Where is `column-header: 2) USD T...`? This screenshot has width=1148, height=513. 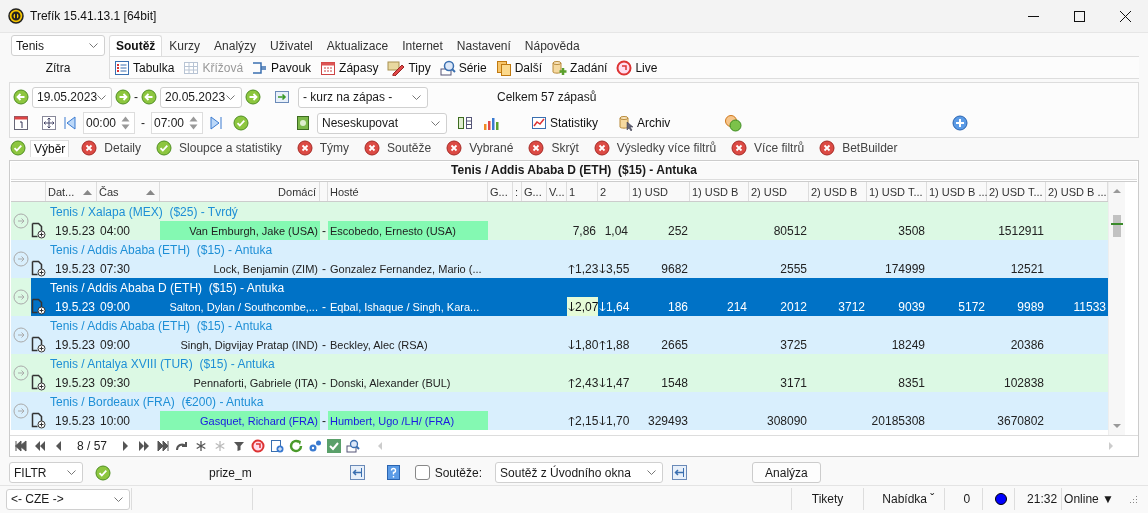 column-header: 2) USD T... is located at coordinates (1016, 191).